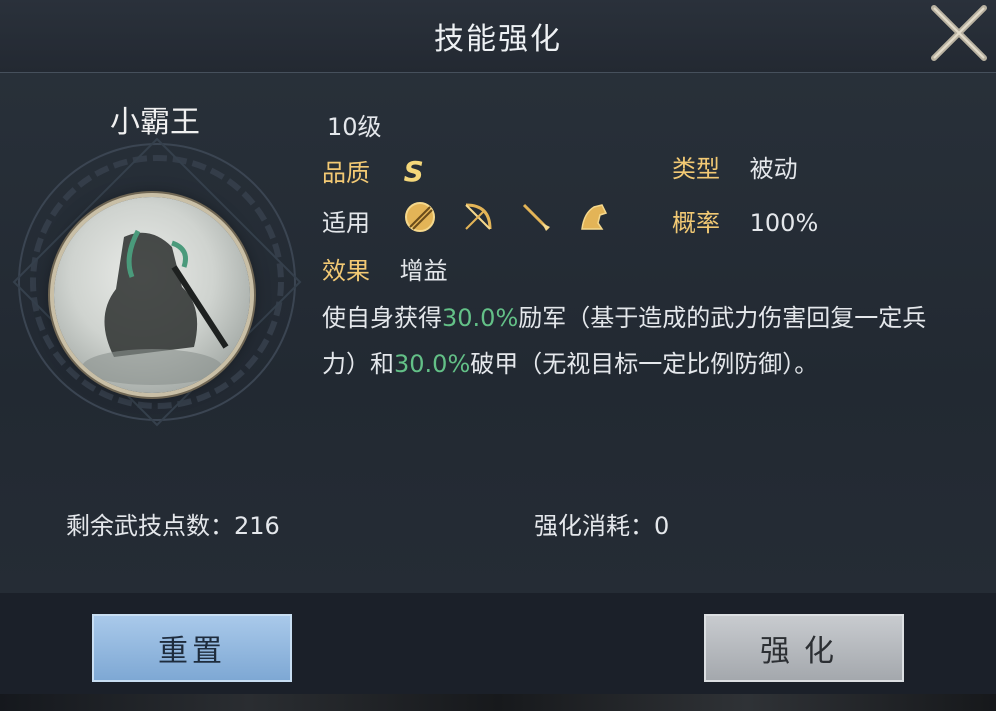 This screenshot has width=996, height=711. What do you see at coordinates (150, 526) in the screenshot?
I see `points-label: 剩余武技点数：` at bounding box center [150, 526].